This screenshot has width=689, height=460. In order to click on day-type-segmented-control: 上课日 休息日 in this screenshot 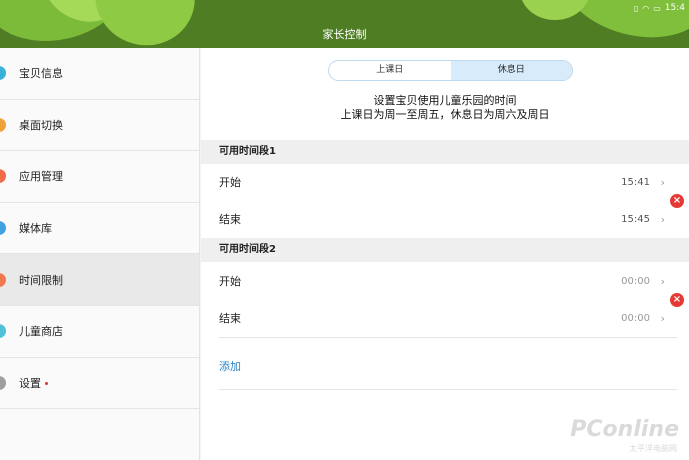, I will do `click(450, 70)`.